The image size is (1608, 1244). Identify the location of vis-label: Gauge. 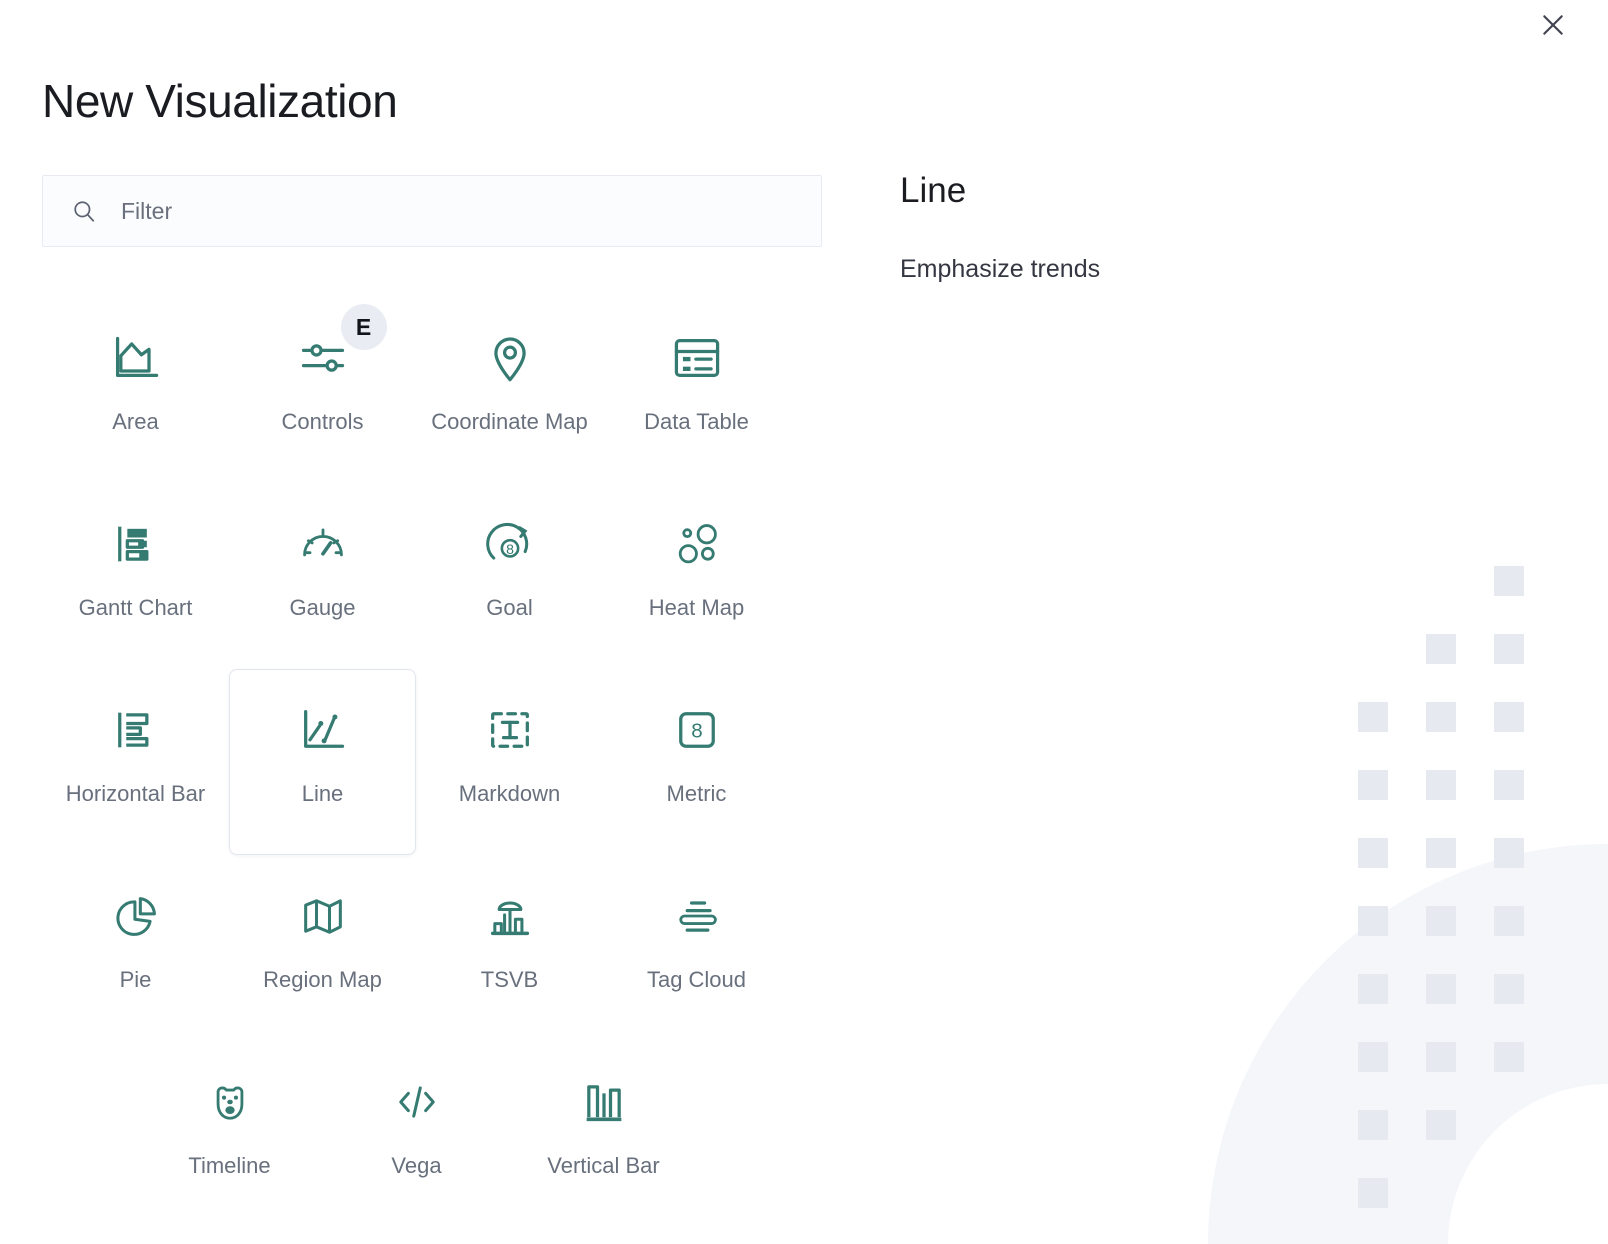
(322, 607).